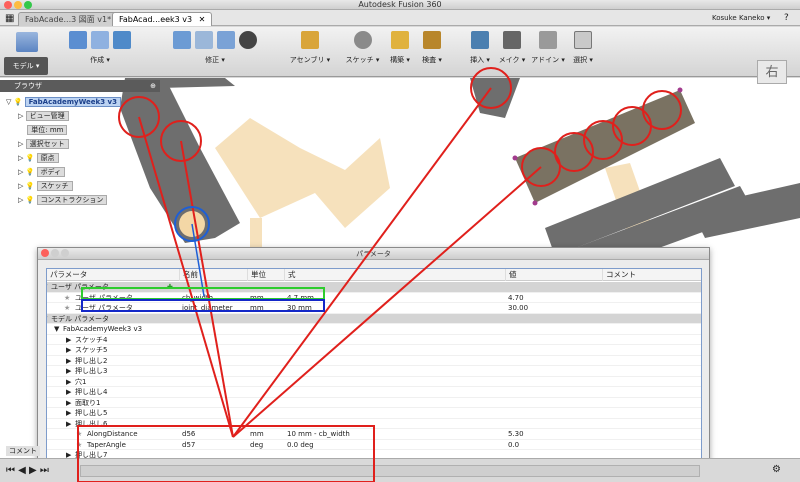 This screenshot has height=482, width=800. Describe the element at coordinates (374, 350) in the screenshot. I see `table-row: ▶ スケッチ5` at that location.